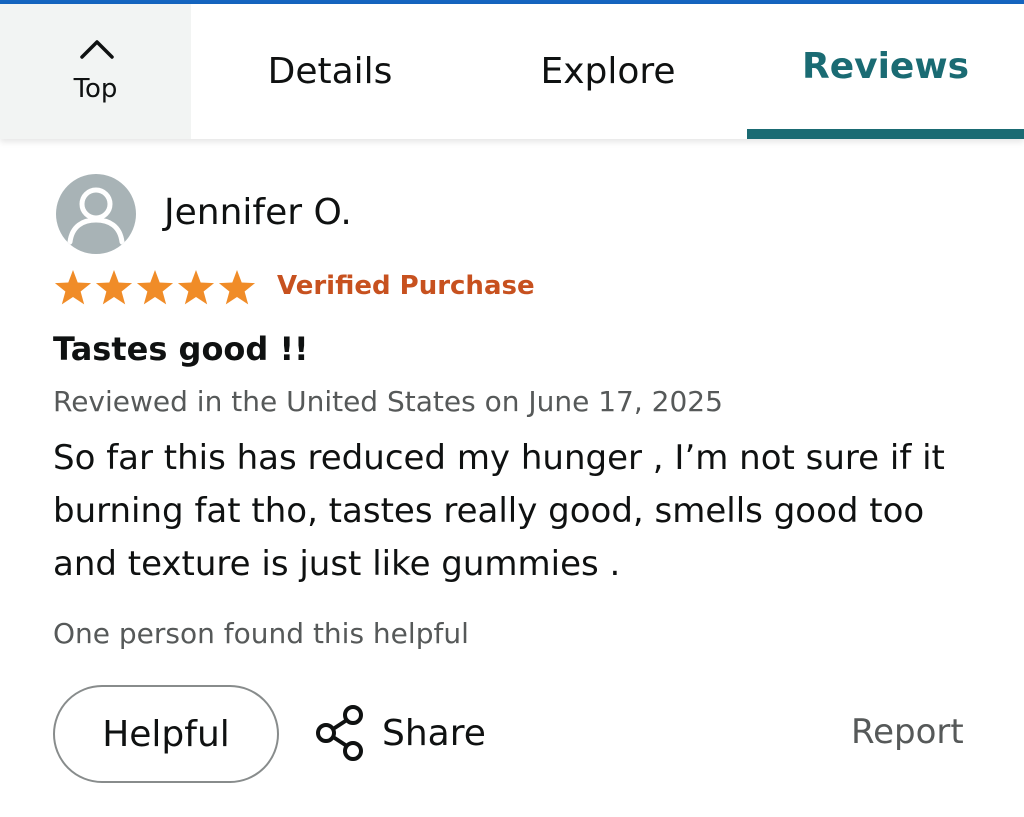 This screenshot has width=1024, height=817. Describe the element at coordinates (885, 134) in the screenshot. I see `active-tab-indicator` at that location.